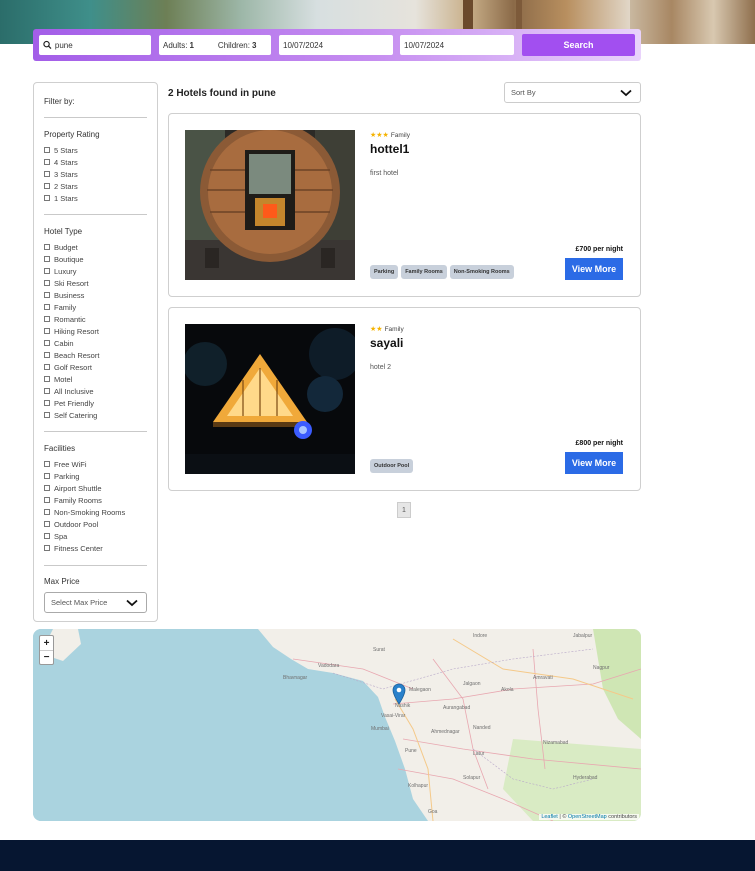  What do you see at coordinates (95, 512) in the screenshot?
I see `facility-option: Non-Smoking Rooms` at bounding box center [95, 512].